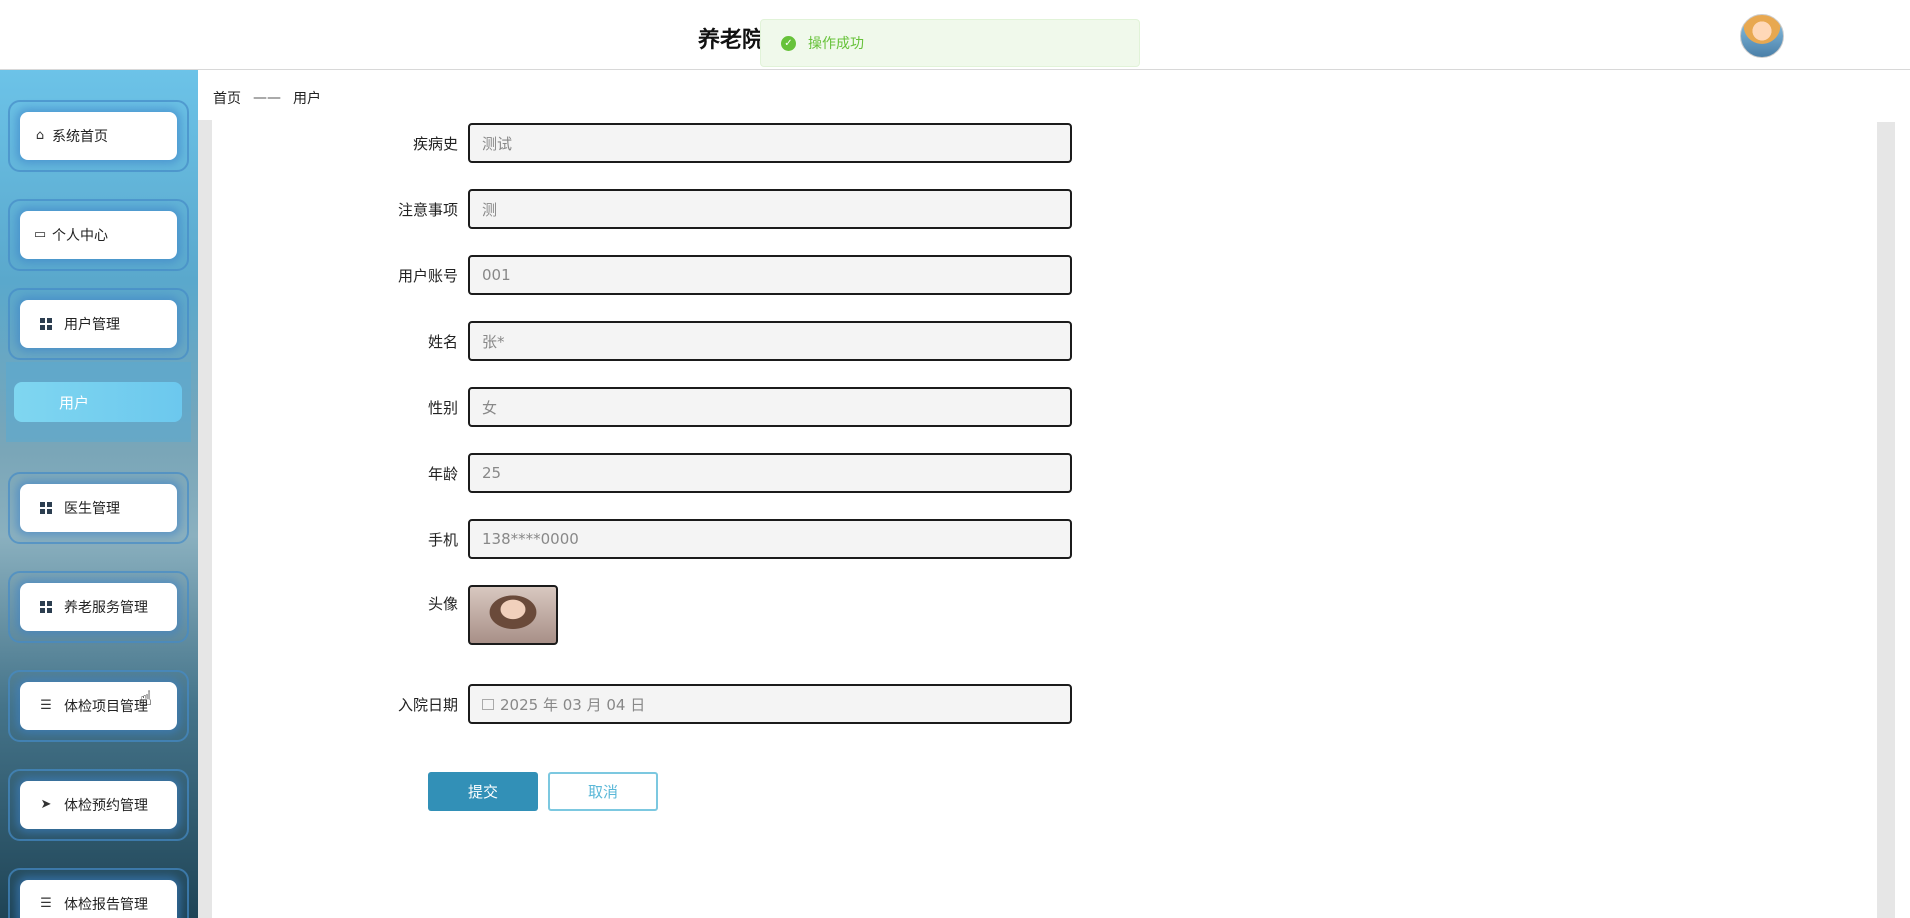 This screenshot has width=1910, height=918. I want to click on mouse-pointer-icon: ☝, so click(146, 698).